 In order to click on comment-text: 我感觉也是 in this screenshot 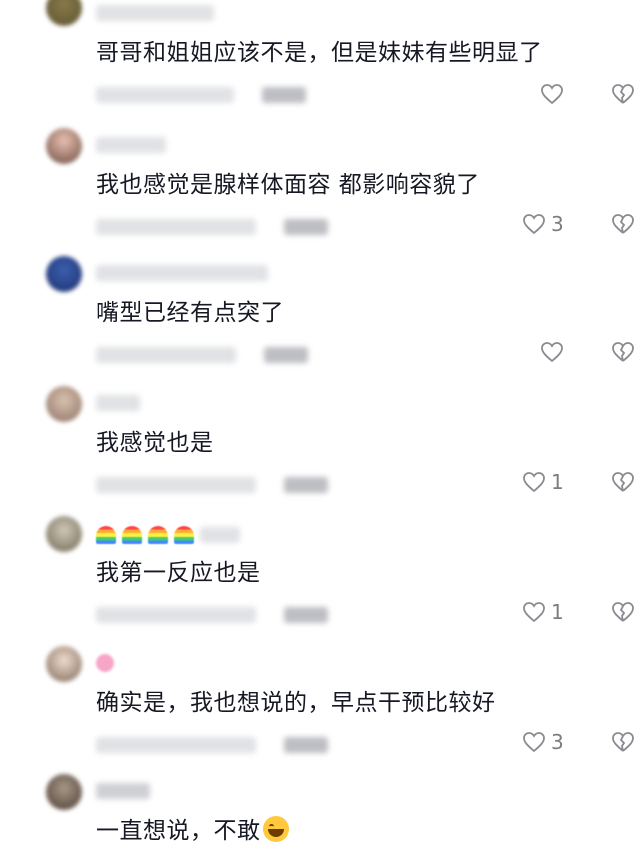, I will do `click(155, 443)`.